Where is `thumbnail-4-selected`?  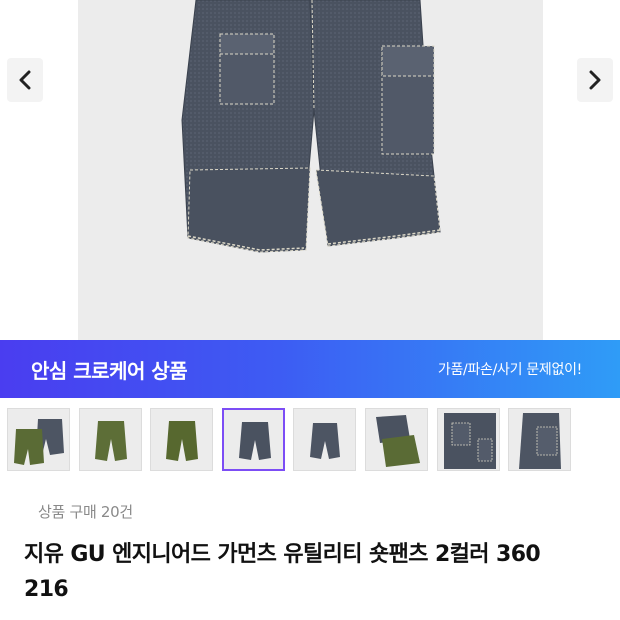 thumbnail-4-selected is located at coordinates (253, 439).